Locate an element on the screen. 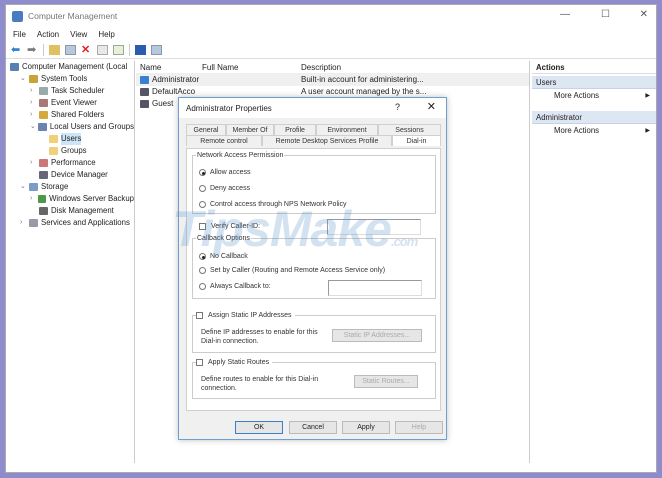 This screenshot has height=478, width=662. tree-item: › Task Scheduler is located at coordinates (71, 91).